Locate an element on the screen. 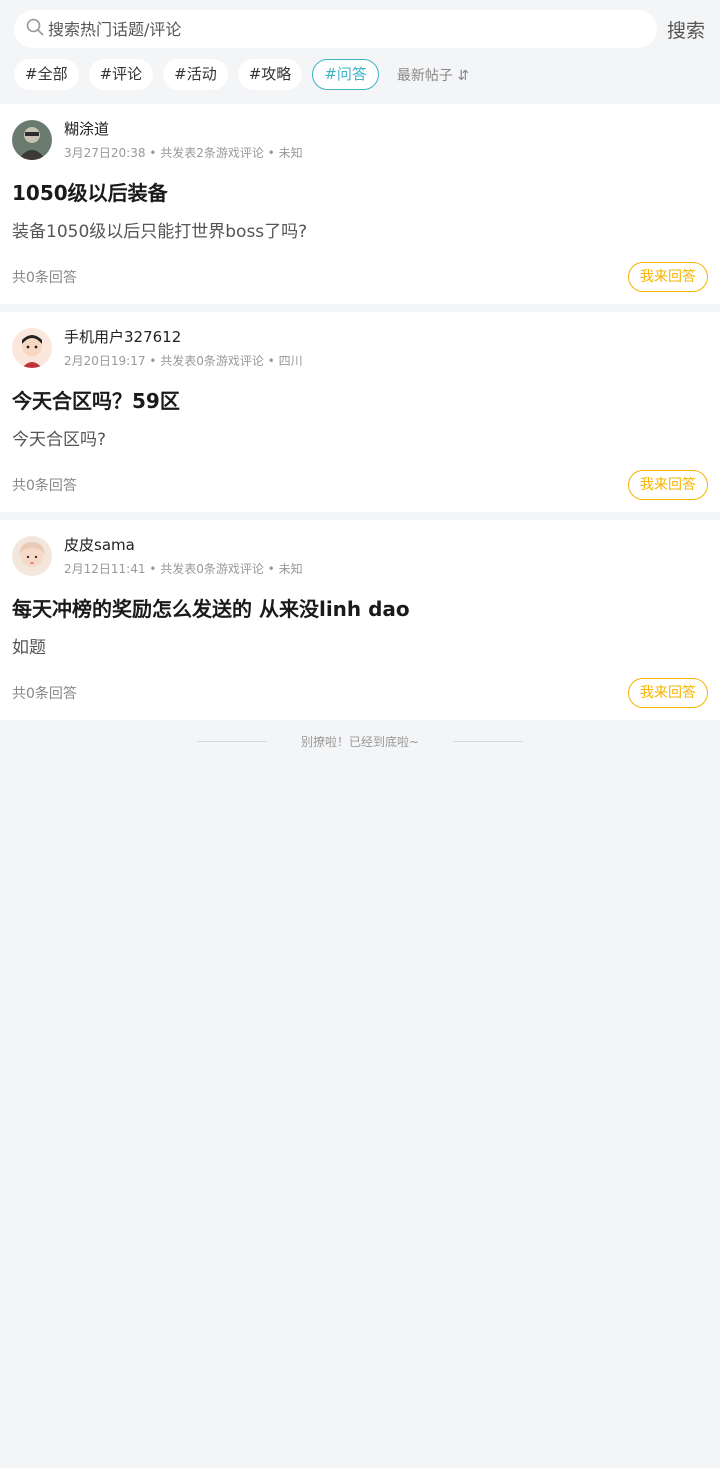  post-date: 3月27日20:38 is located at coordinates (105, 153).